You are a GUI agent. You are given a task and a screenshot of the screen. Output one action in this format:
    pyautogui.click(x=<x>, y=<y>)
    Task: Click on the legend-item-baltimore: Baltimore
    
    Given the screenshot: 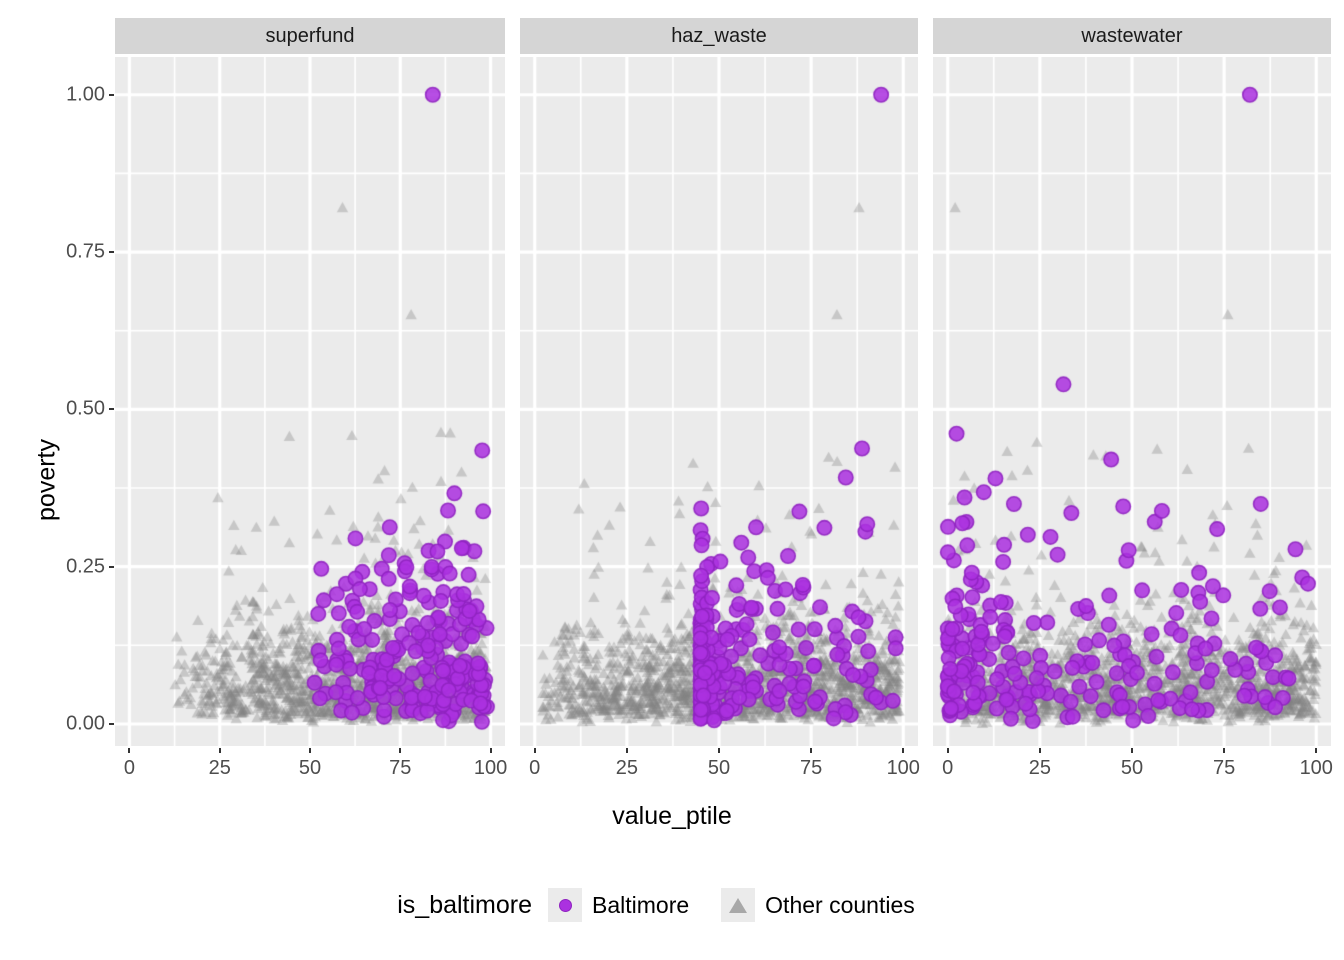 What is the action you would take?
    pyautogui.click(x=630, y=905)
    